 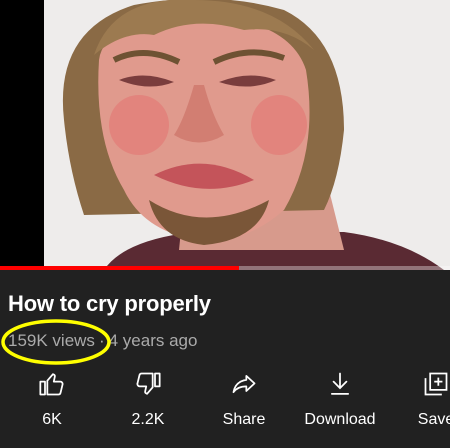 I want to click on save-button: Save, so click(x=419, y=406).